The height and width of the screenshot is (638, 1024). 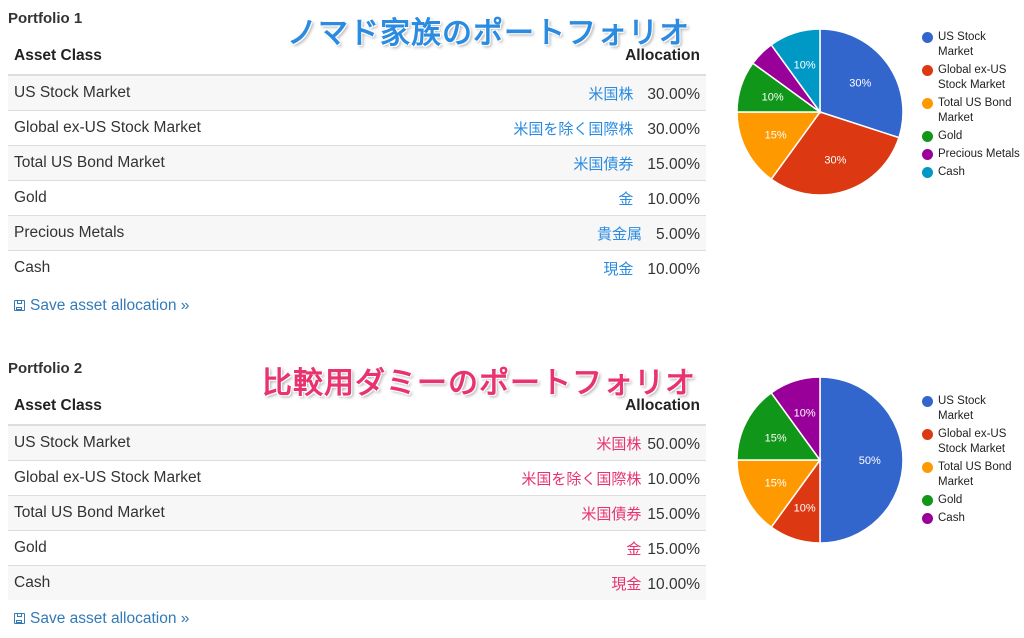 What do you see at coordinates (45, 368) in the screenshot?
I see `portfolio-title: Portfolio 2` at bounding box center [45, 368].